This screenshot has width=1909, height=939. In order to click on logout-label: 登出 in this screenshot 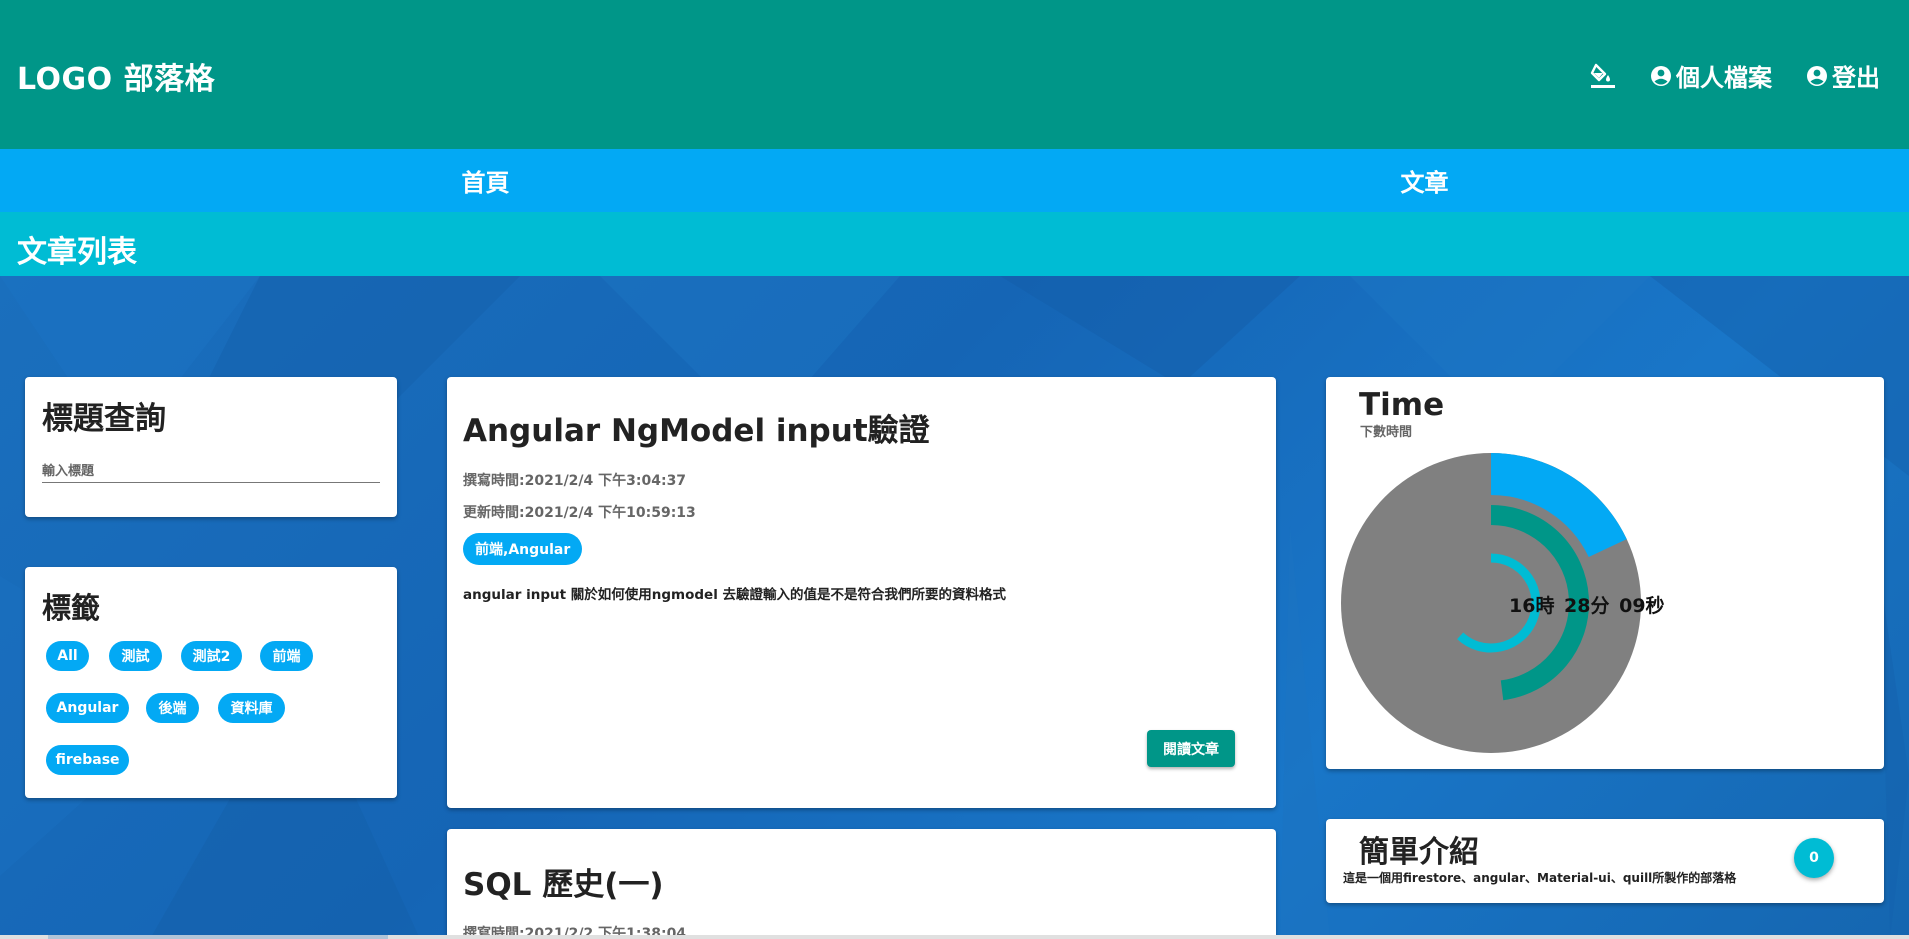, I will do `click(1856, 78)`.